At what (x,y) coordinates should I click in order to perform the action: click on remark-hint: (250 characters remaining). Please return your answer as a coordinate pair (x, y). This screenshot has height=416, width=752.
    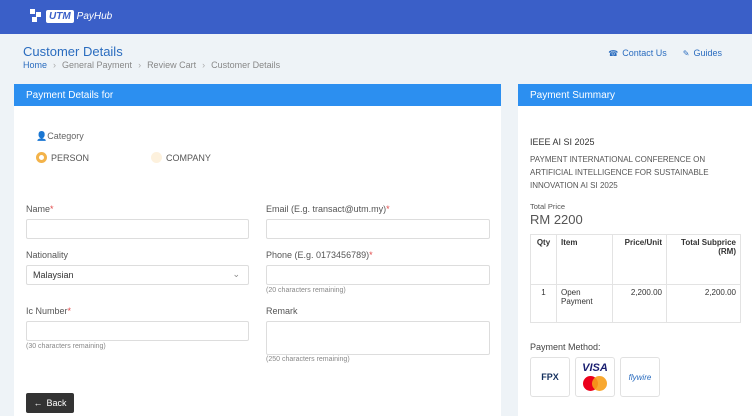
    Looking at the image, I should click on (308, 359).